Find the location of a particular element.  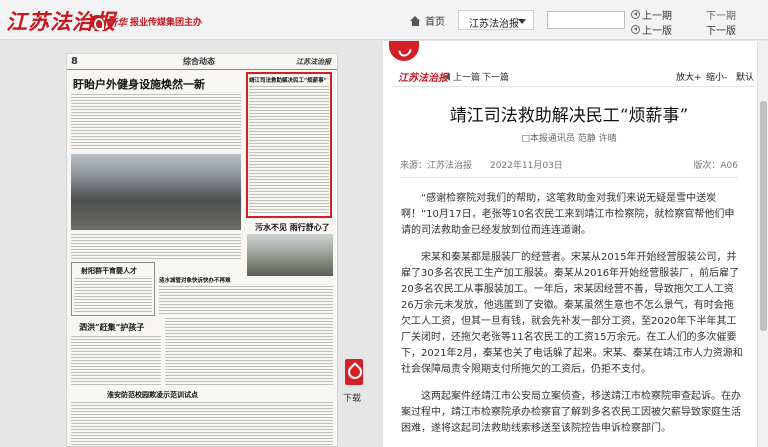

divider is located at coordinates (574, 86).